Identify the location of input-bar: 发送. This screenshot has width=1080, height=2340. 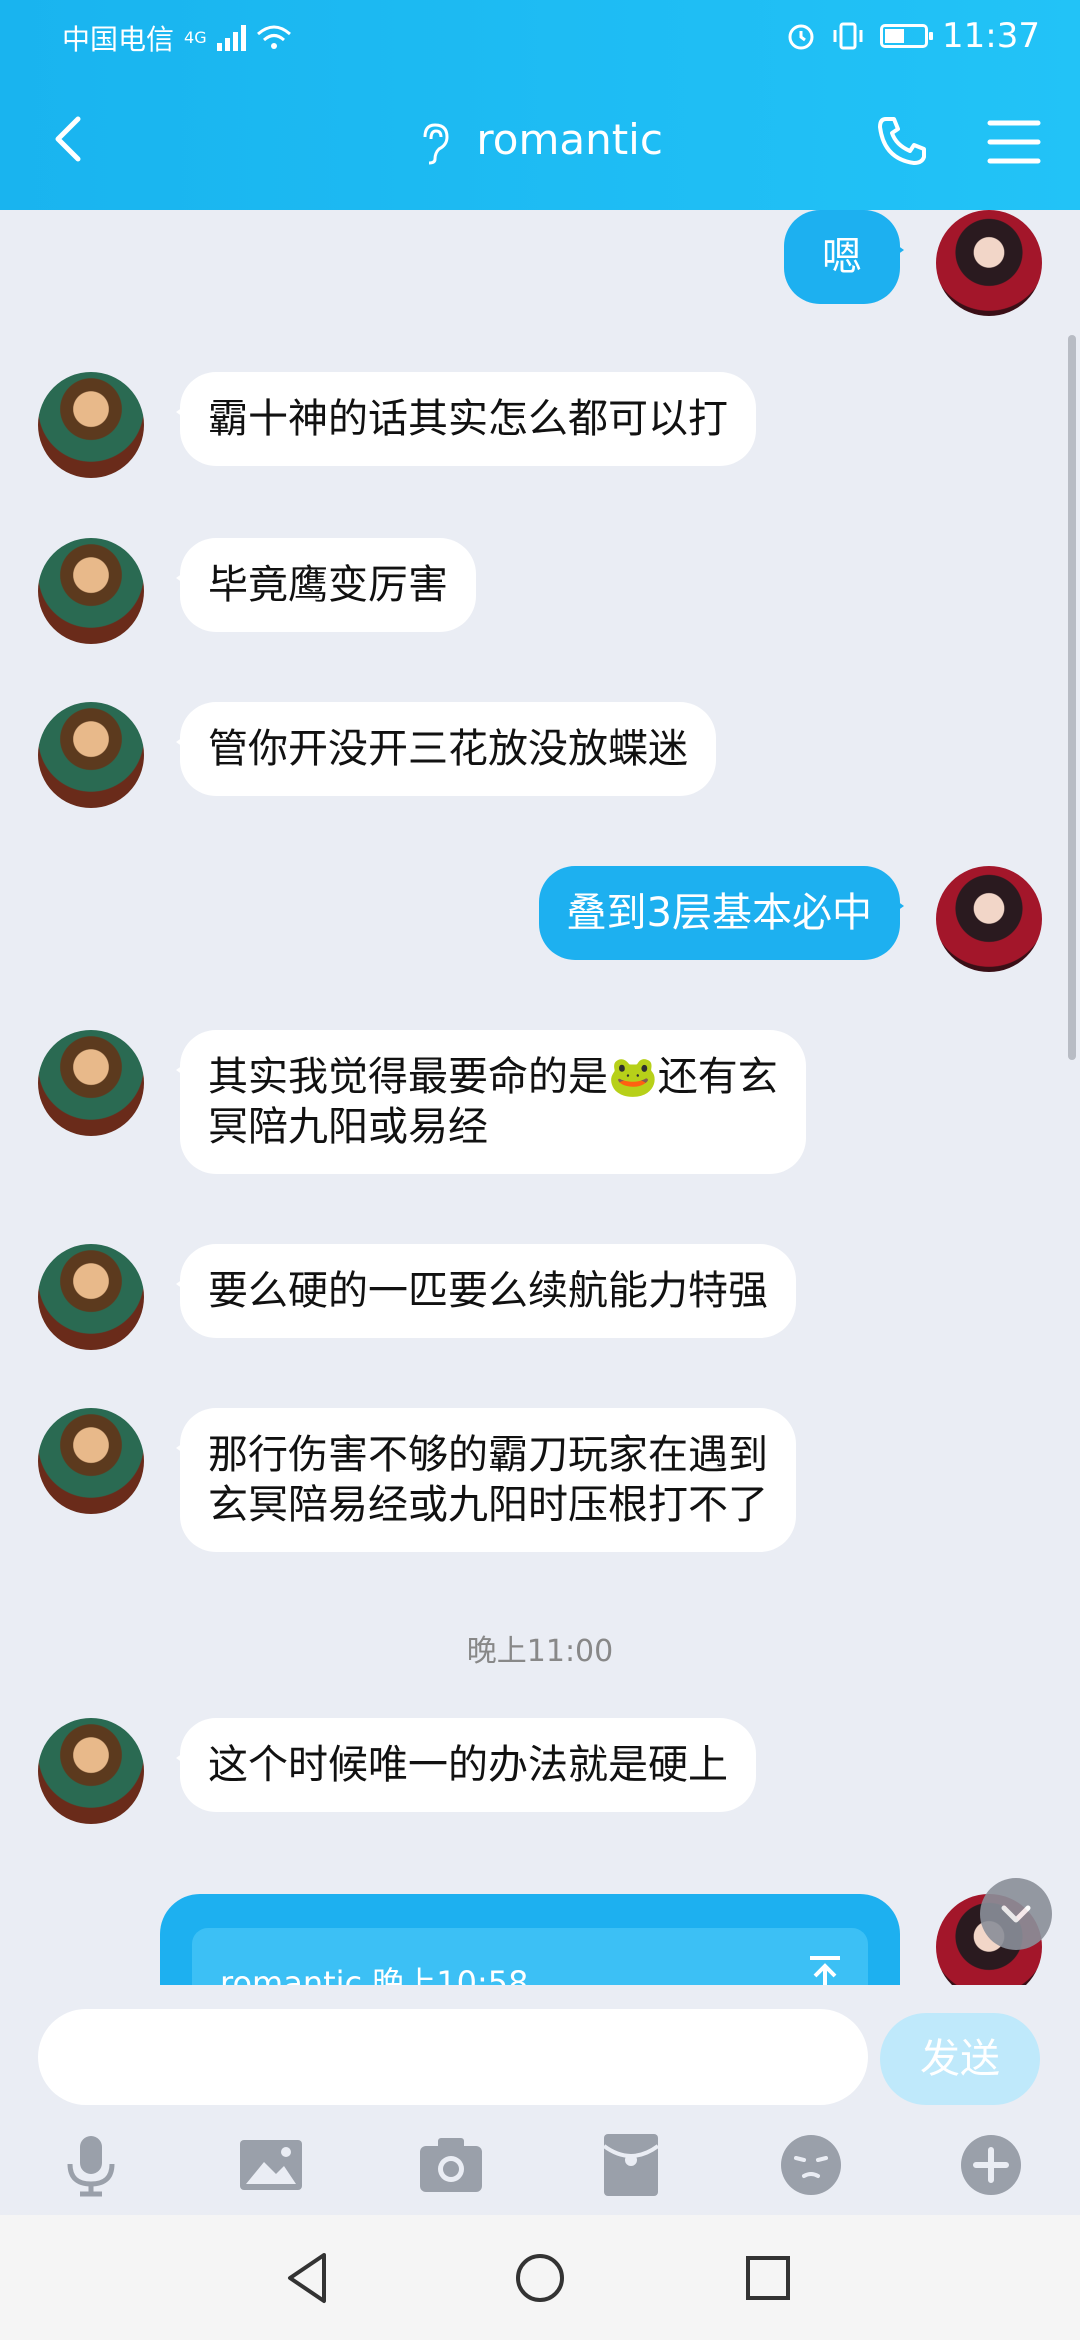
(540, 2100).